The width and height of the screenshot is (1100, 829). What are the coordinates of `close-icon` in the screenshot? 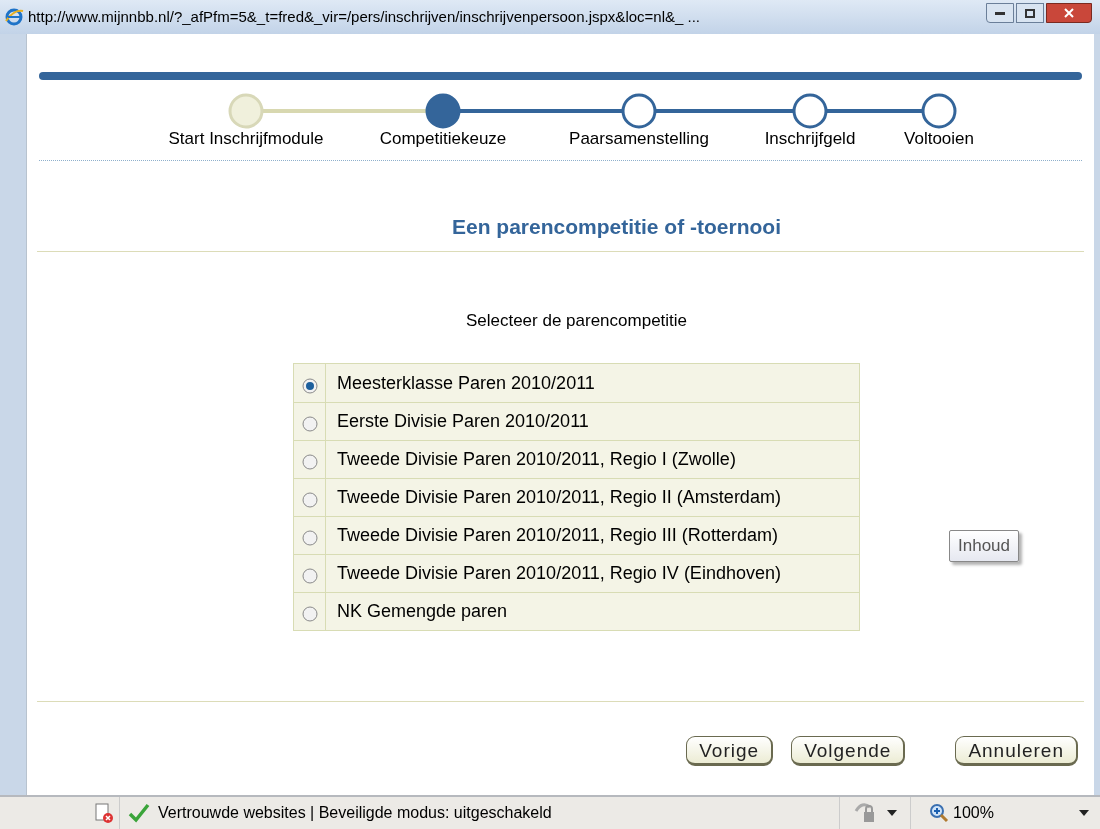 It's located at (1069, 13).